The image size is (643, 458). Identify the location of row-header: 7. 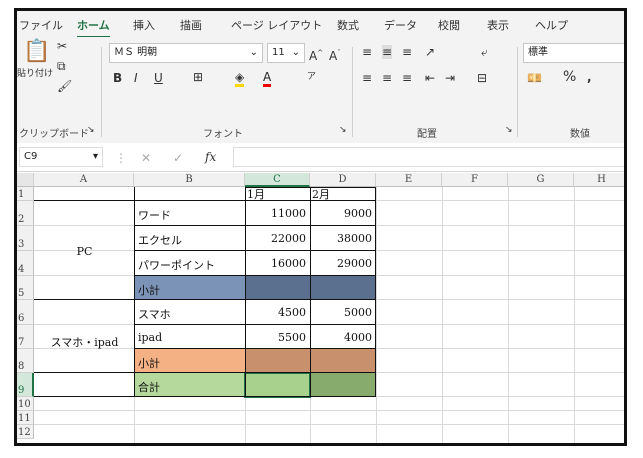
(25, 337).